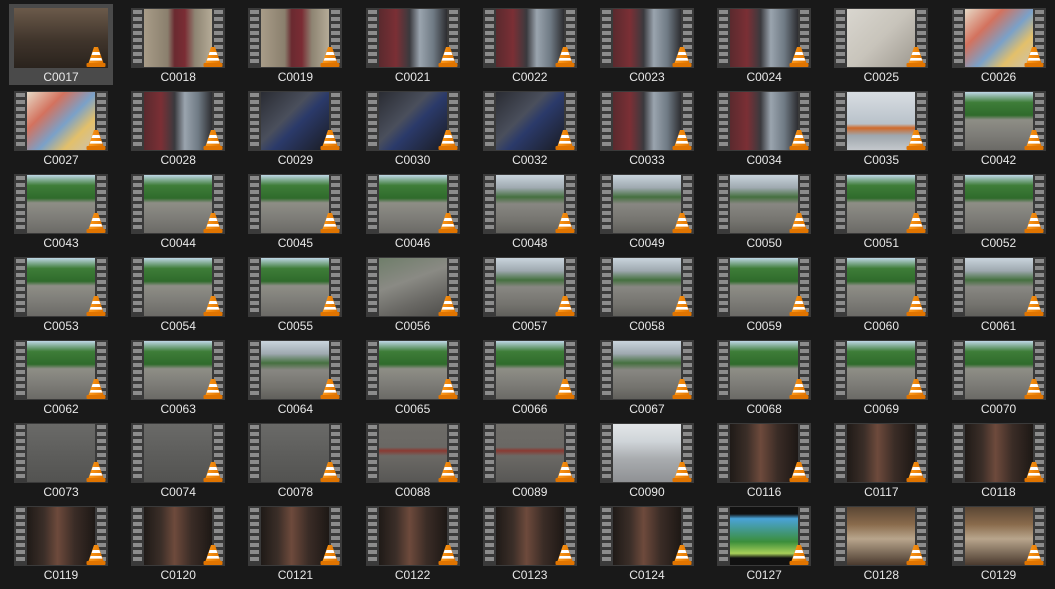 The width and height of the screenshot is (1055, 589). Describe the element at coordinates (764, 210) in the screenshot. I see `file-item: C0050` at that location.